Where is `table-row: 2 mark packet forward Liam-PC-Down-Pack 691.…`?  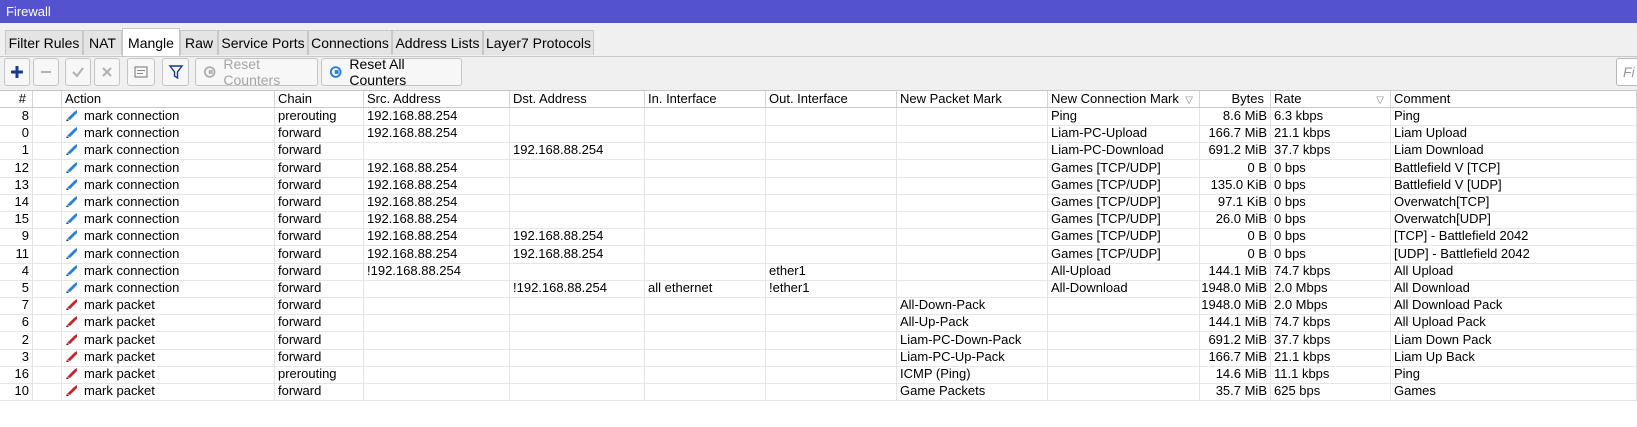 table-row: 2 mark packet forward Liam-PC-Down-Pack 691.… is located at coordinates (818, 340).